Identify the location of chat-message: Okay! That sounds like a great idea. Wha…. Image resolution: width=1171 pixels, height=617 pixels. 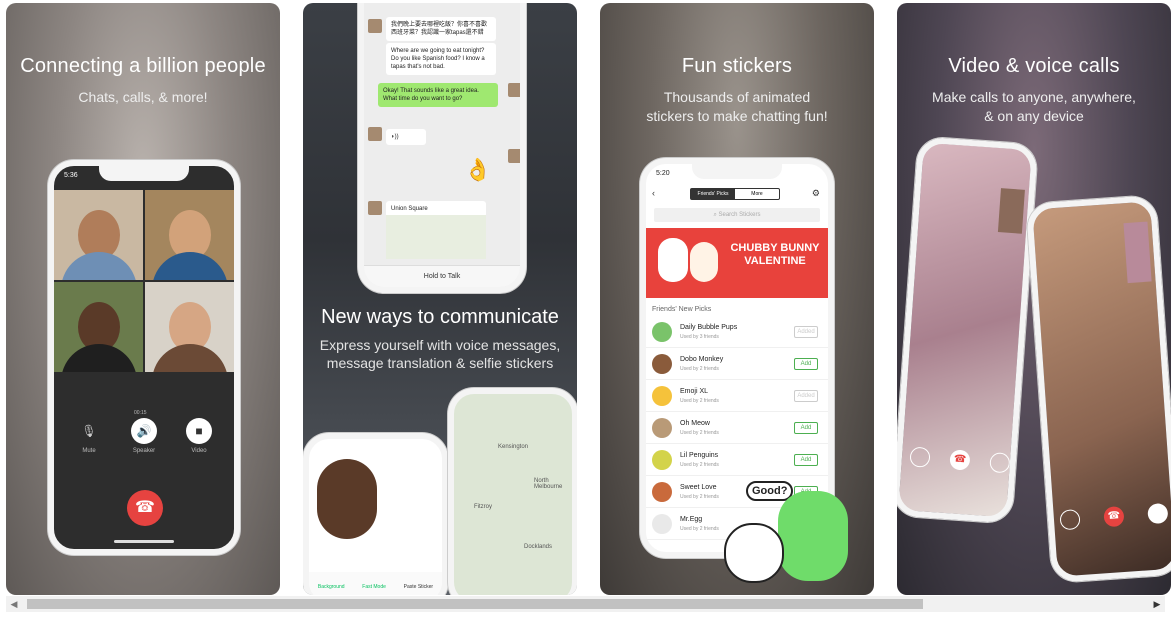
(438, 95).